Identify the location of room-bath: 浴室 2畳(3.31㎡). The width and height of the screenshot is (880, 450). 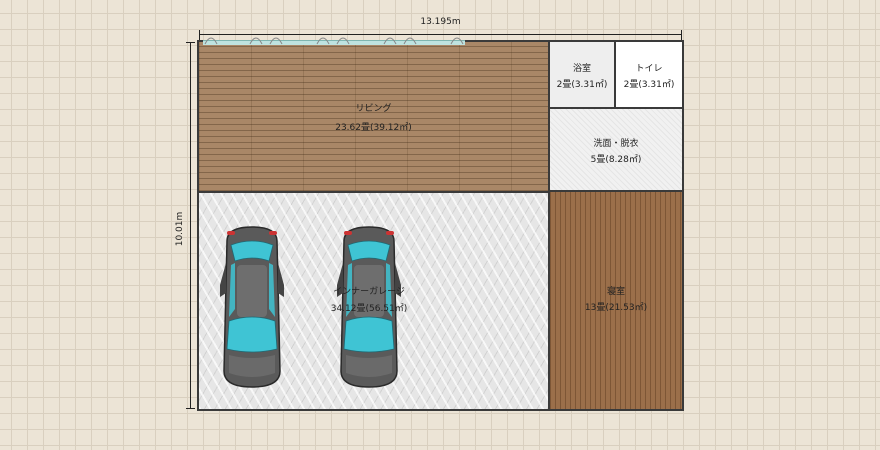
(582, 74).